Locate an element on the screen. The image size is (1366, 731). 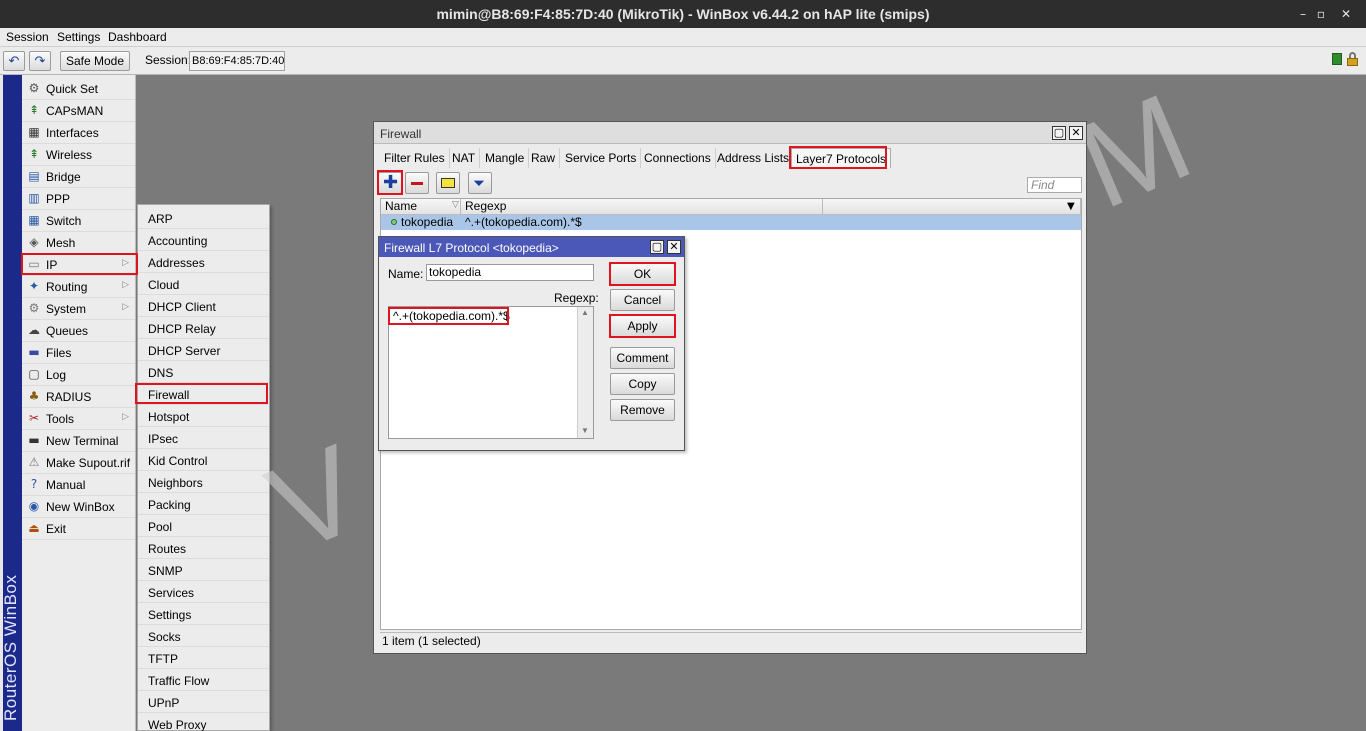
column-menu-icon: ▼ is located at coordinates (1071, 206).